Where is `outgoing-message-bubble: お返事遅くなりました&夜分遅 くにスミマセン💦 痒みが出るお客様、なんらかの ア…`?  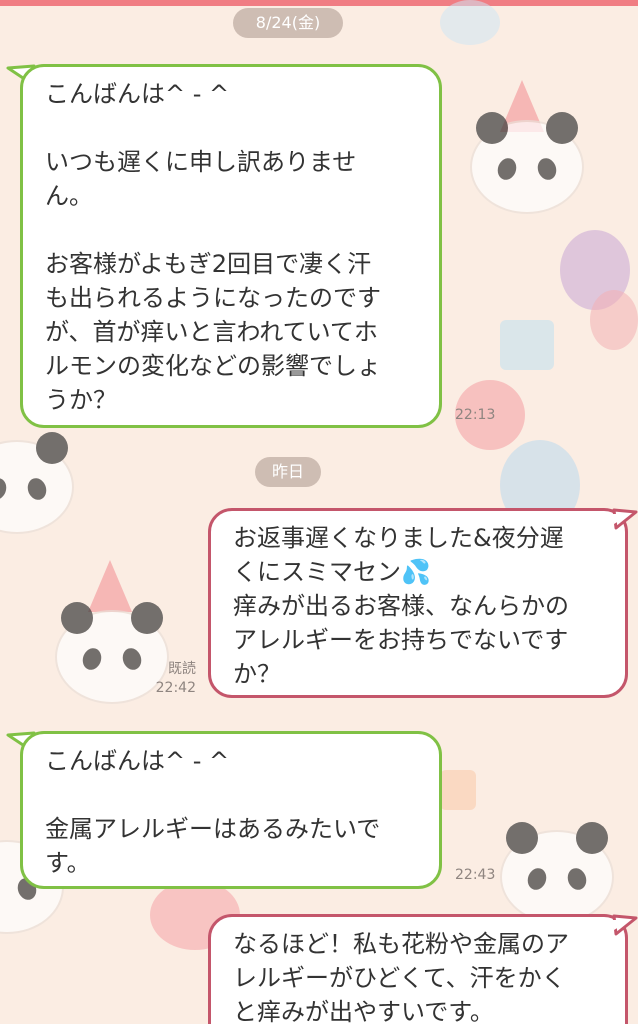 outgoing-message-bubble: お返事遅くなりました&夜分遅 くにスミマセン💦 痒みが出るお客様、なんらかの ア… is located at coordinates (418, 603).